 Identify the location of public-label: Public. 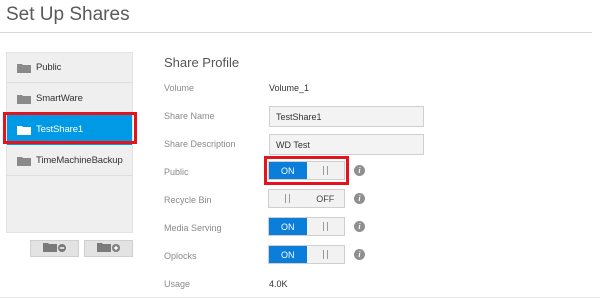
(176, 172).